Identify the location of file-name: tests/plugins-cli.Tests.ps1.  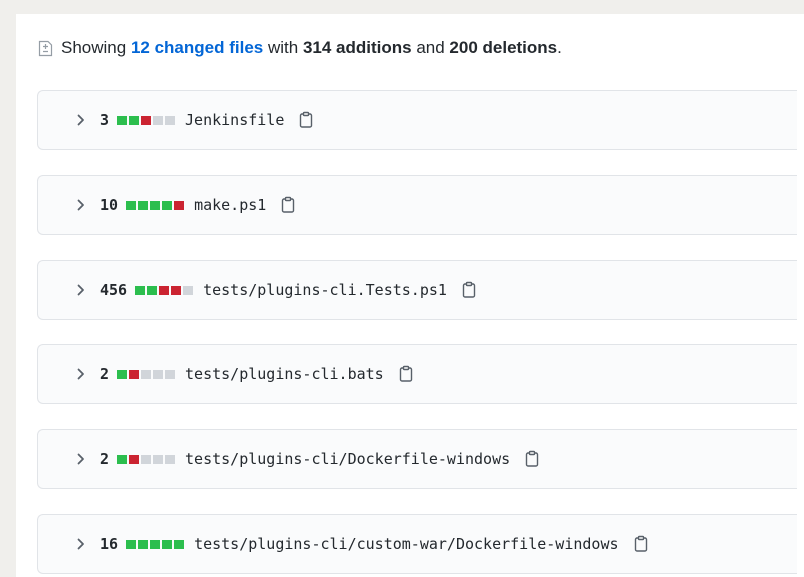
(325, 290).